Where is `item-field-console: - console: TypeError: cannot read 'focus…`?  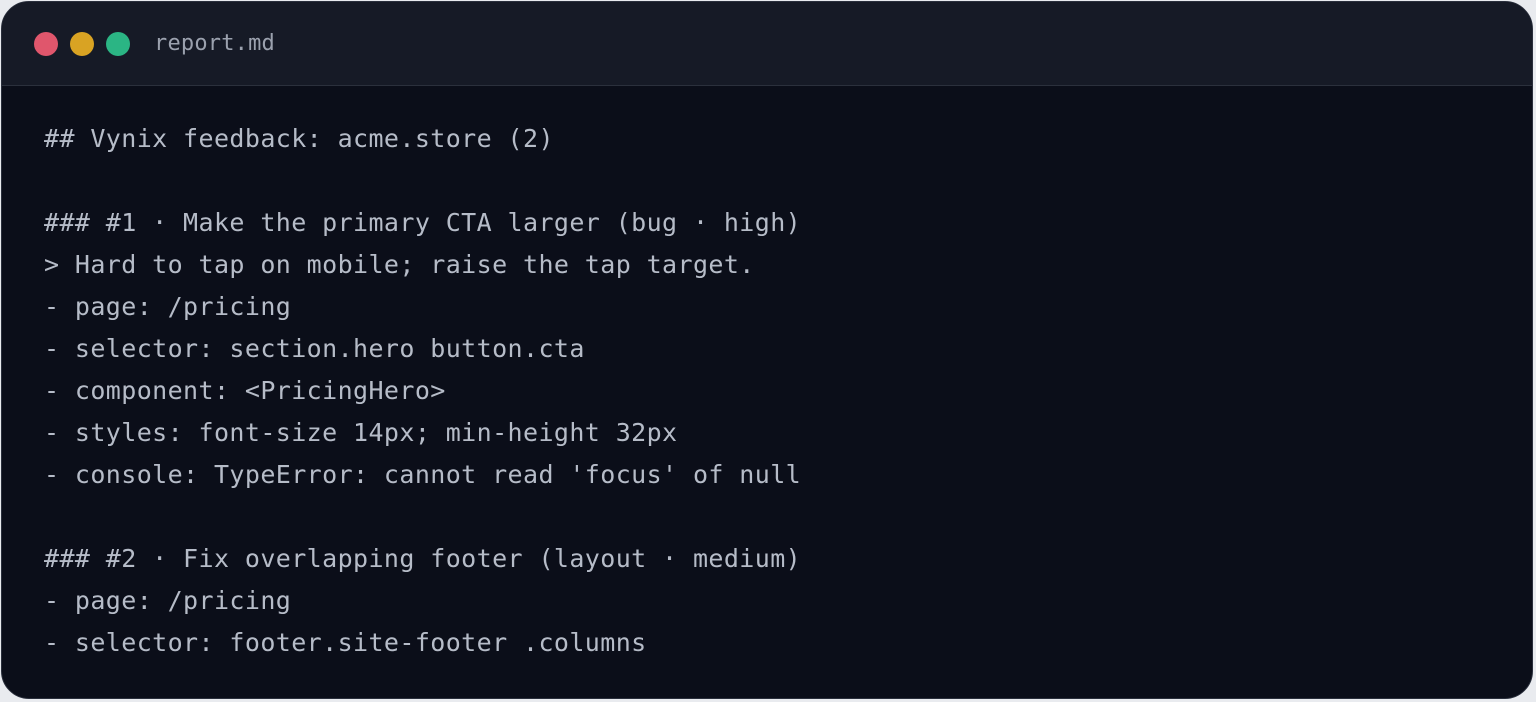
item-field-console: - console: TypeError: cannot read 'focus… is located at coordinates (423, 474).